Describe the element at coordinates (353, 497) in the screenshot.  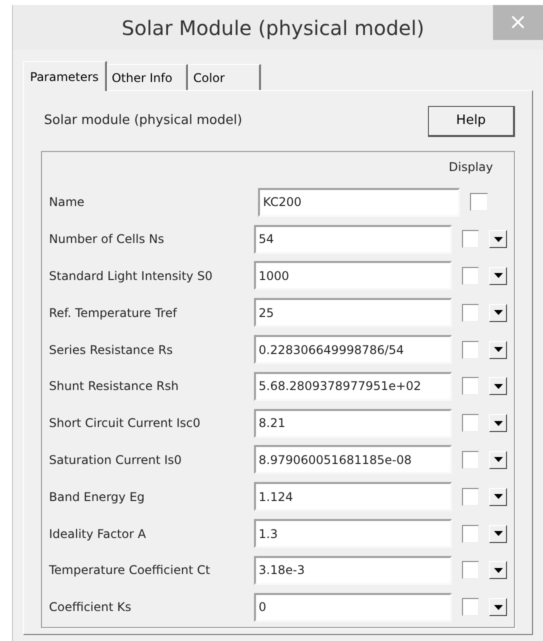
I see `value-field: 1.124` at that location.